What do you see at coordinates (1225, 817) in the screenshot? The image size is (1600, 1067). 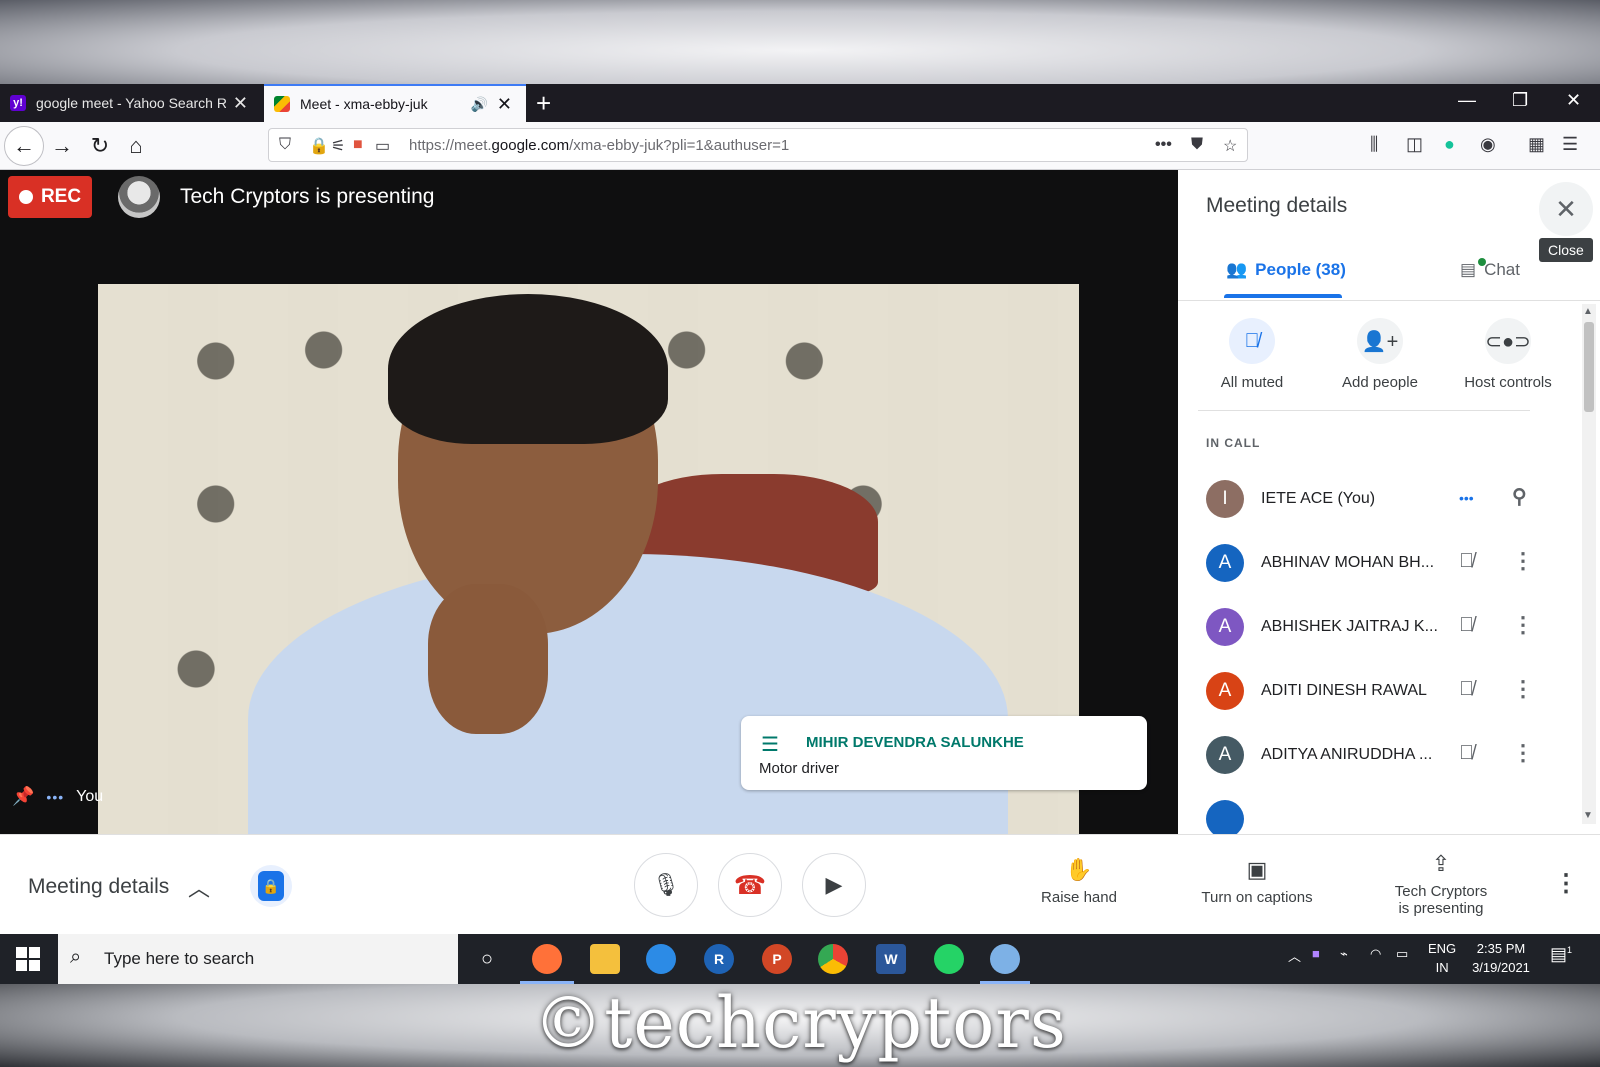 I see `avatar` at bounding box center [1225, 817].